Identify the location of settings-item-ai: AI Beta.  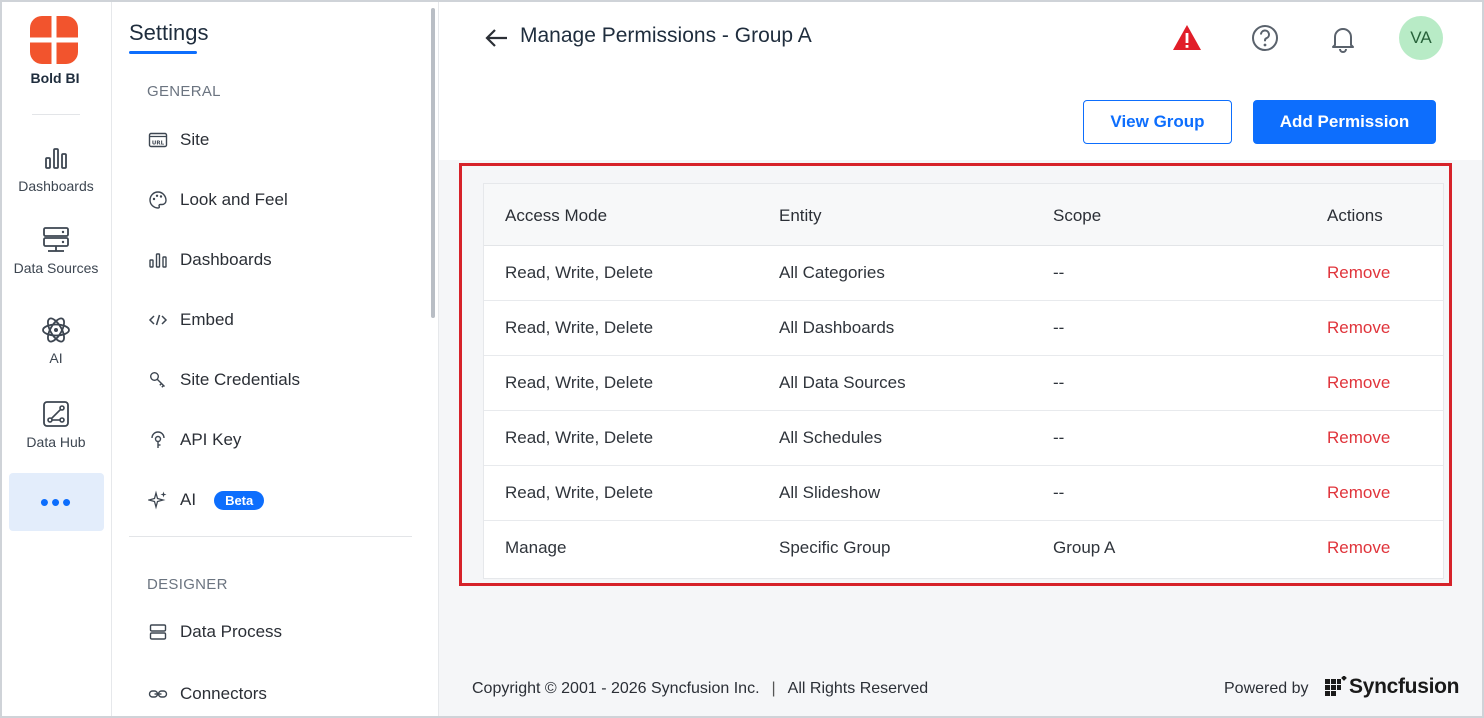
(206, 500).